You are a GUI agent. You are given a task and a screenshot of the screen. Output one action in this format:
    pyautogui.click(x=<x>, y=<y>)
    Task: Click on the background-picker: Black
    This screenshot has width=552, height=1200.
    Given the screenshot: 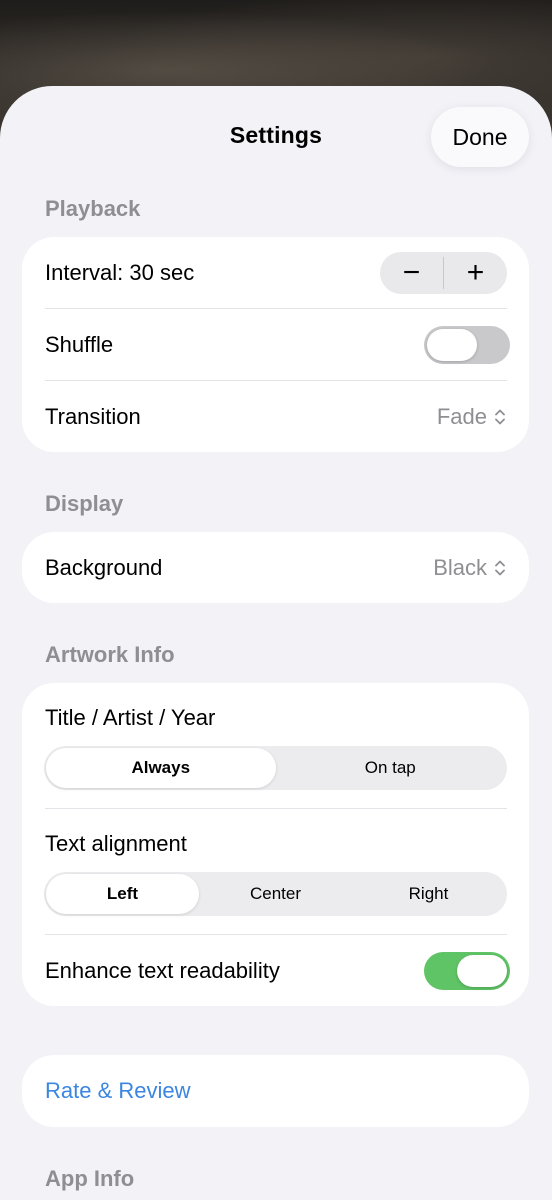 What is the action you would take?
    pyautogui.click(x=470, y=568)
    